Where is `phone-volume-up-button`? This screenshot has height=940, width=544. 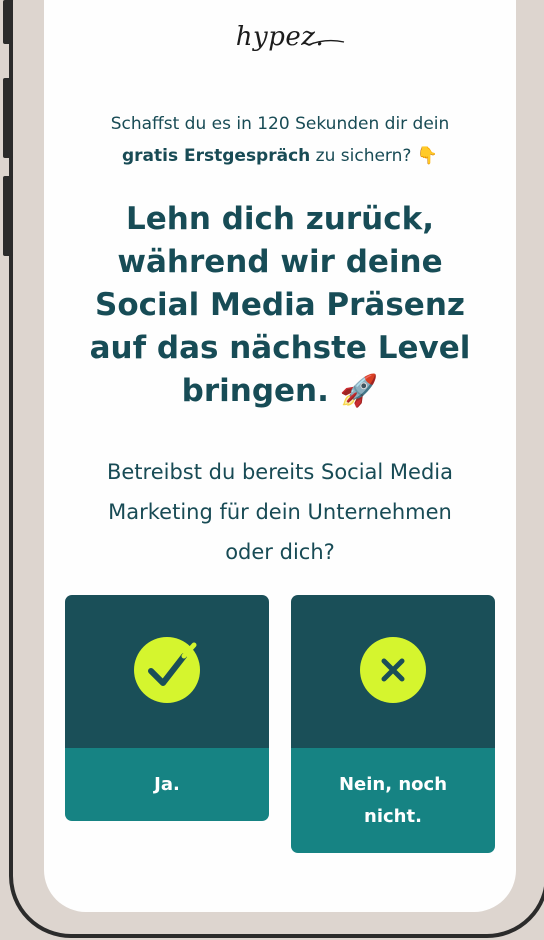 phone-volume-up-button is located at coordinates (8, 118).